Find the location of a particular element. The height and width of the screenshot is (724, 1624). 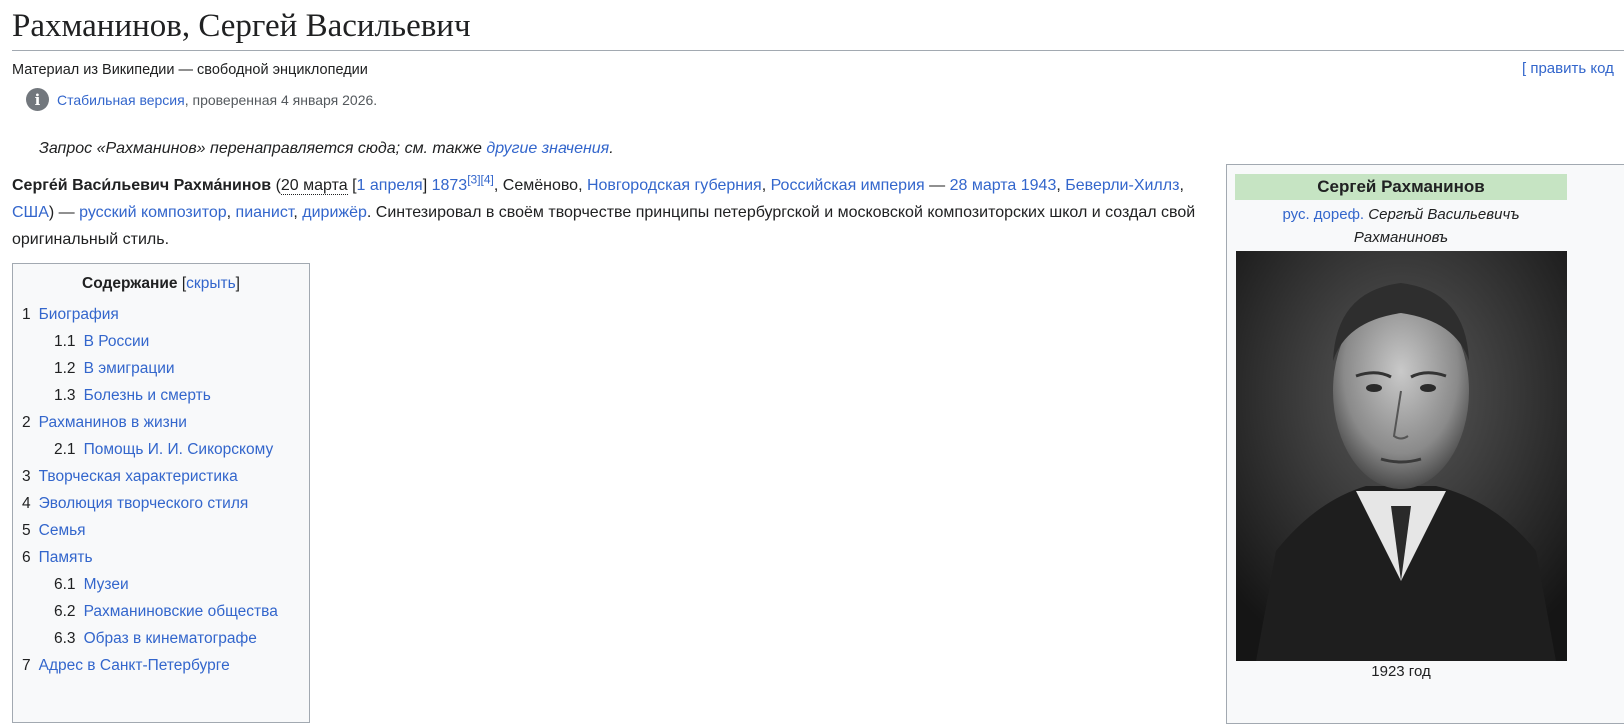

toc-item: 1.2 В эмиграции is located at coordinates (161, 368).